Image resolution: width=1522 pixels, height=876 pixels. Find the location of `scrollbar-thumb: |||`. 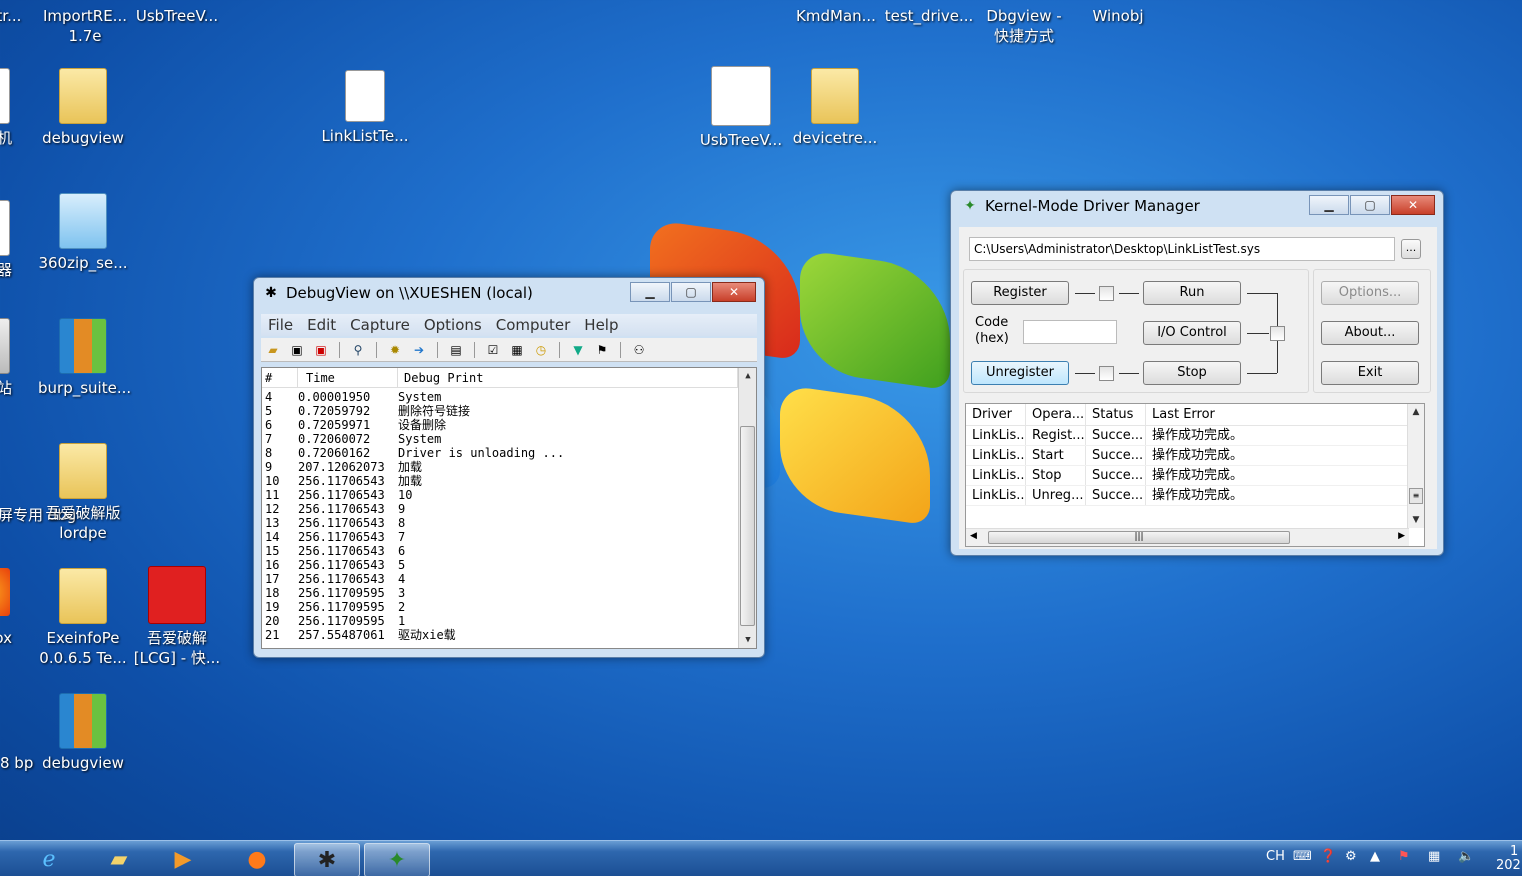

scrollbar-thumb: ||| is located at coordinates (1139, 537).